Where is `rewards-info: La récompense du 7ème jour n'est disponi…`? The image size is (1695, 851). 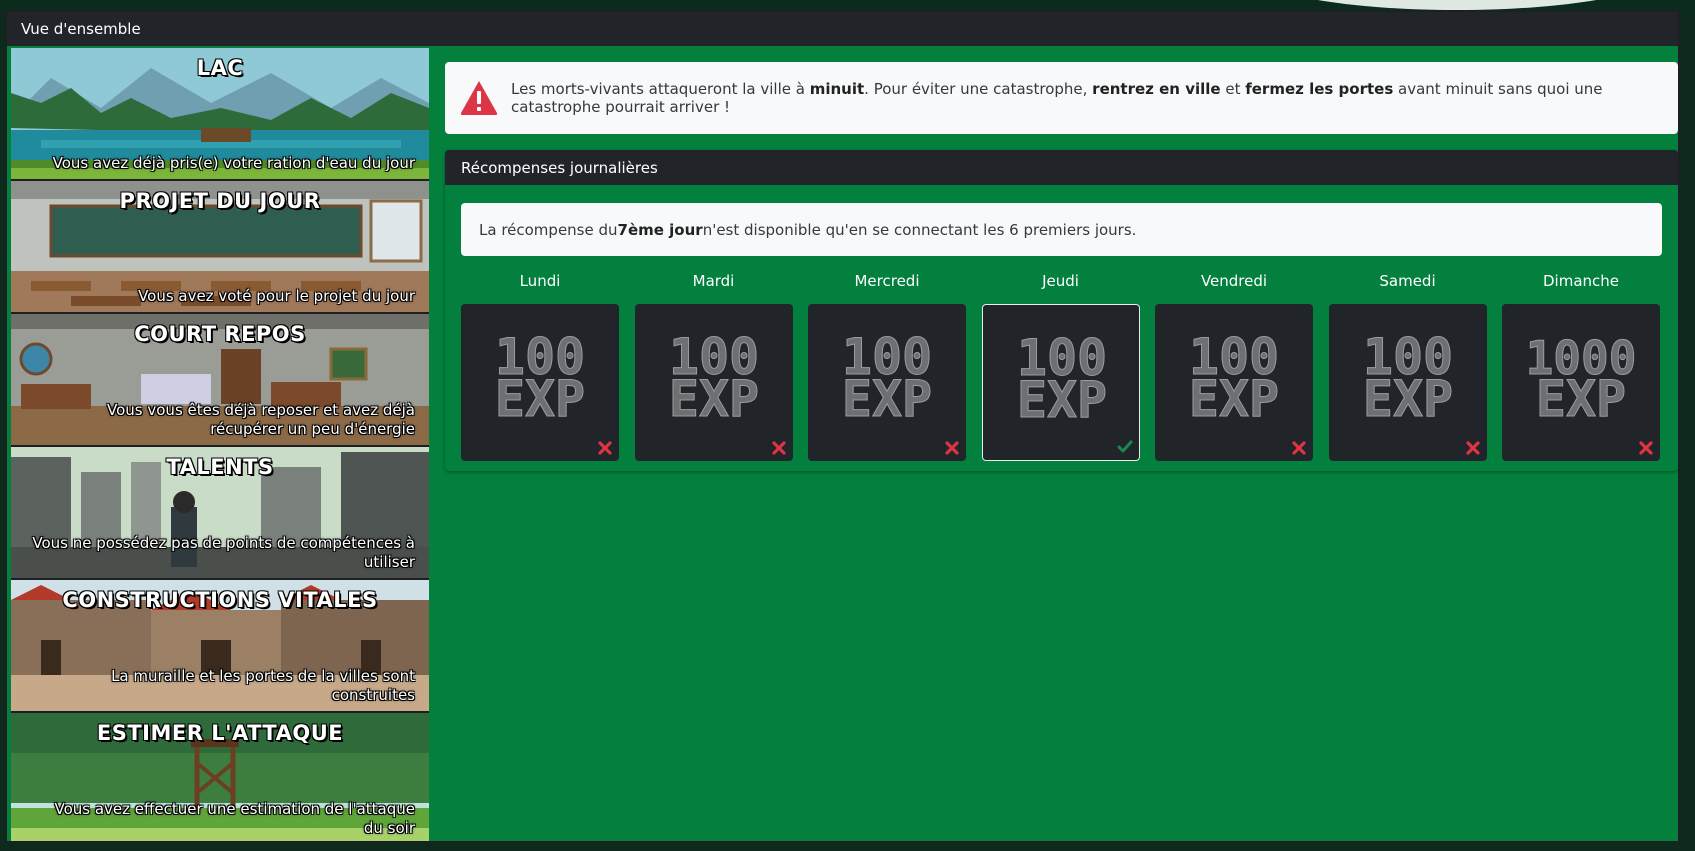 rewards-info: La récompense du 7ème jour n'est disponi… is located at coordinates (1061, 229).